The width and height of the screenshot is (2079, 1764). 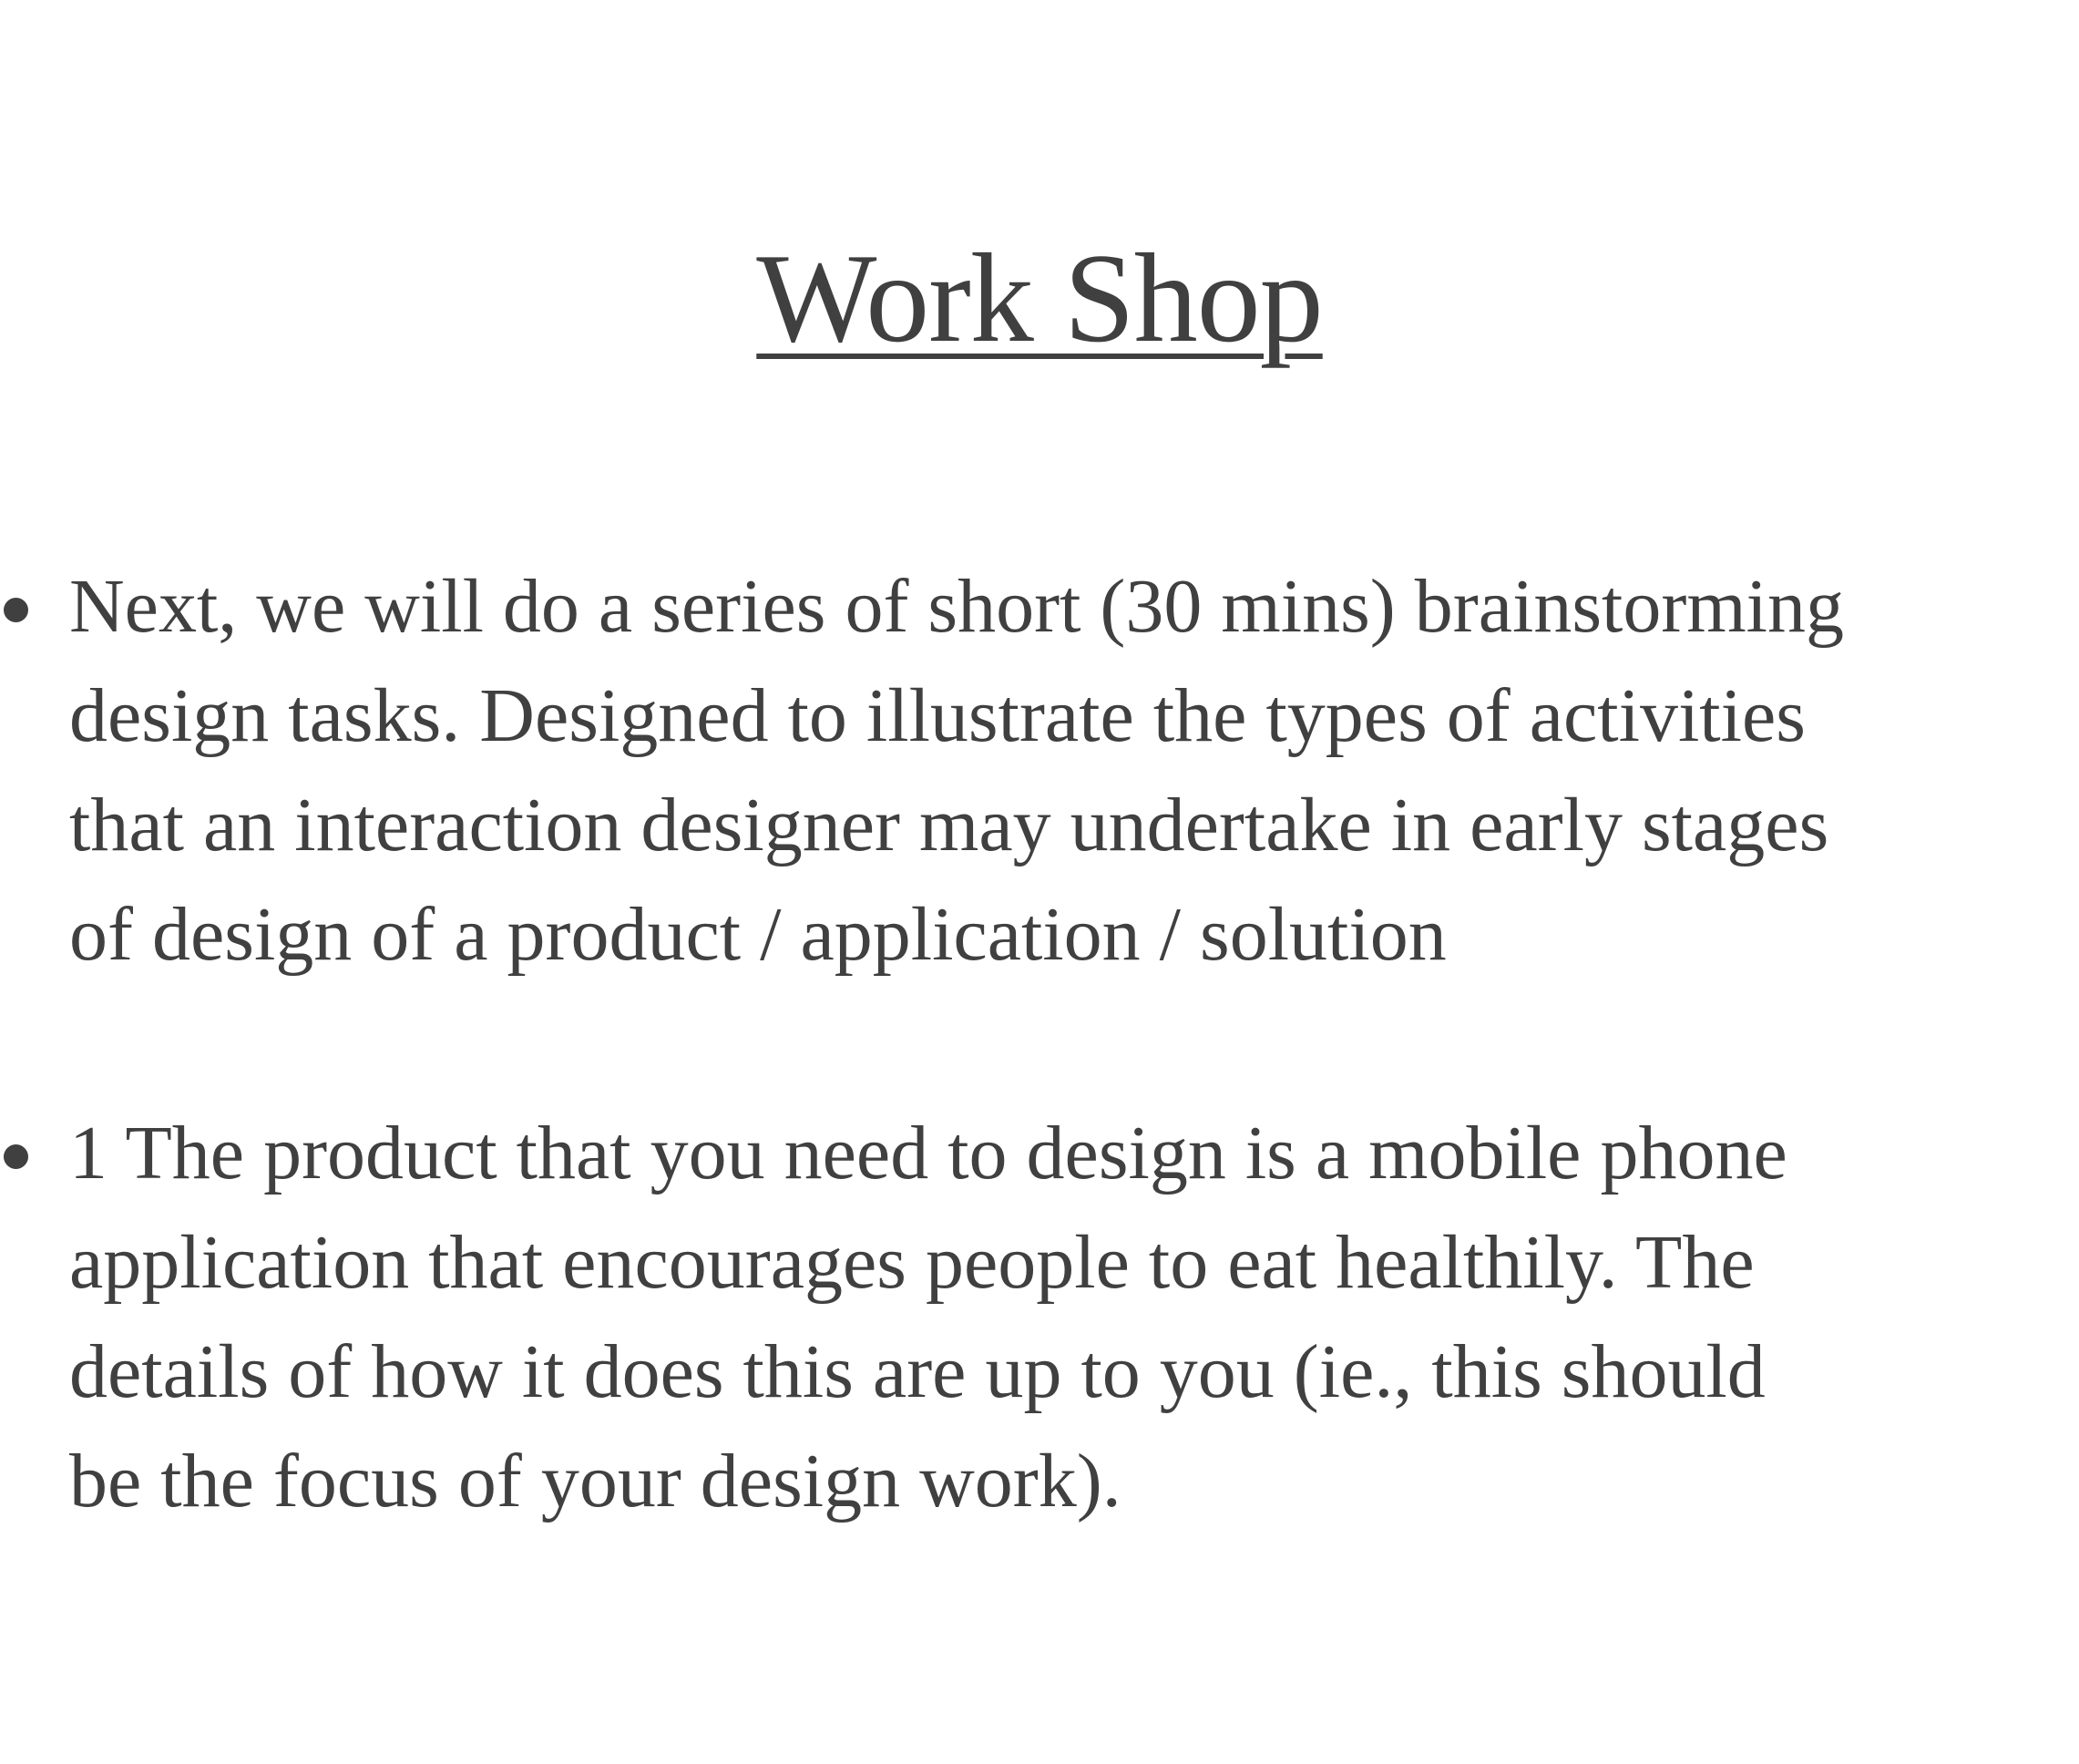 What do you see at coordinates (1040, 299) in the screenshot?
I see `slide-title: Work Shop` at bounding box center [1040, 299].